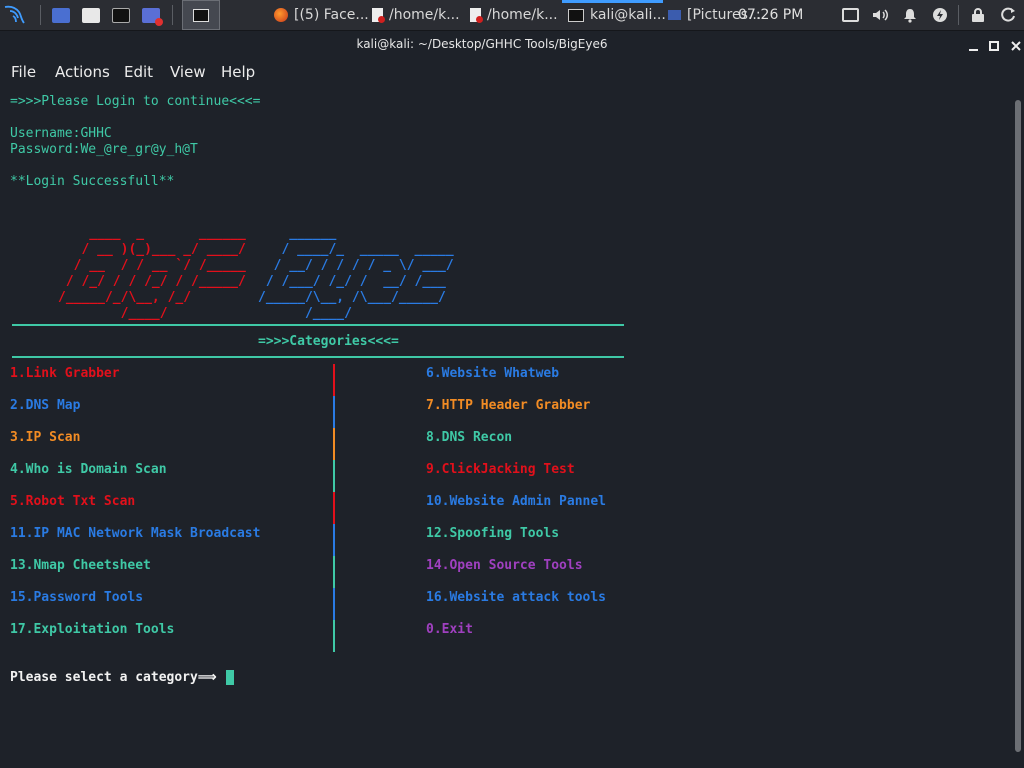  Describe the element at coordinates (77, 597) in the screenshot. I see `category-item: 15.Password Tools` at that location.